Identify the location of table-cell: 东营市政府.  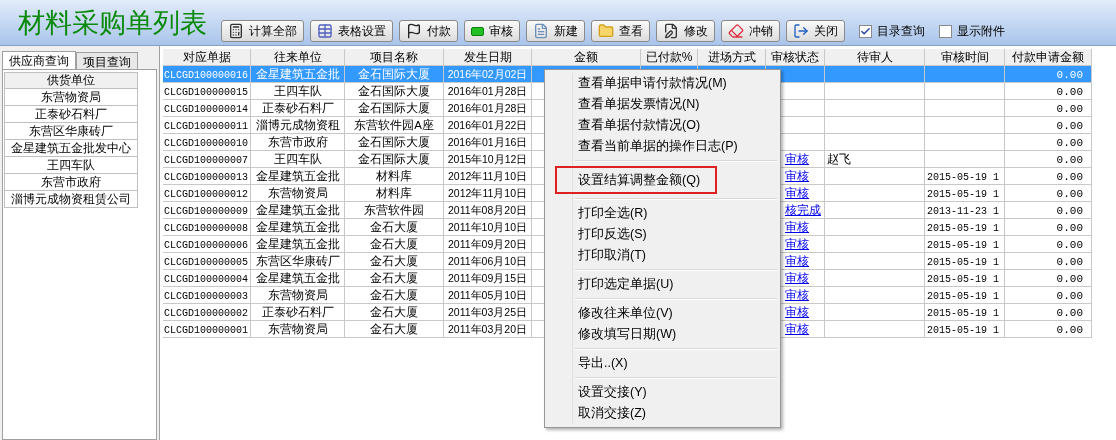
(297, 142).